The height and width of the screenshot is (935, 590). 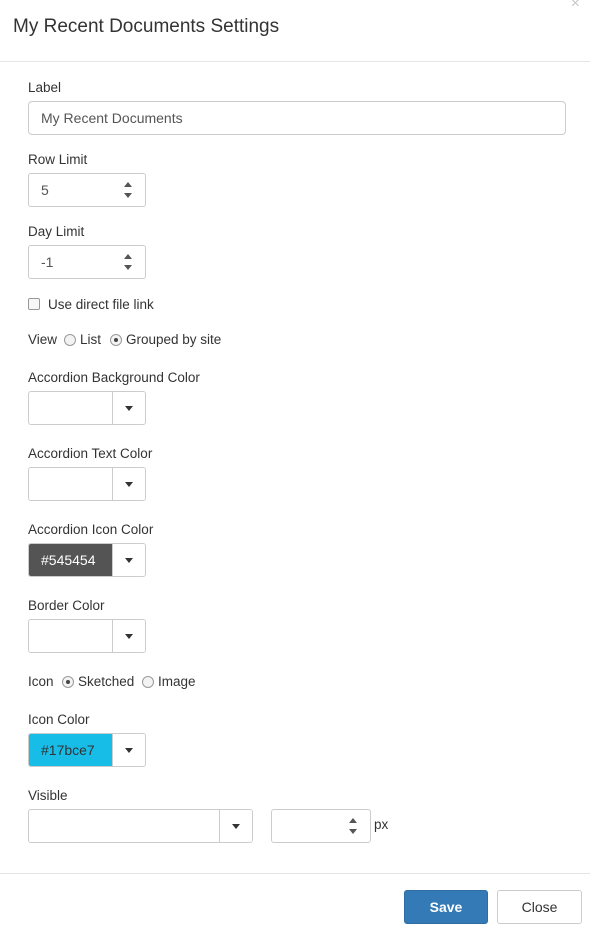 What do you see at coordinates (106, 681) in the screenshot?
I see `icon-sketched-label: Sketched` at bounding box center [106, 681].